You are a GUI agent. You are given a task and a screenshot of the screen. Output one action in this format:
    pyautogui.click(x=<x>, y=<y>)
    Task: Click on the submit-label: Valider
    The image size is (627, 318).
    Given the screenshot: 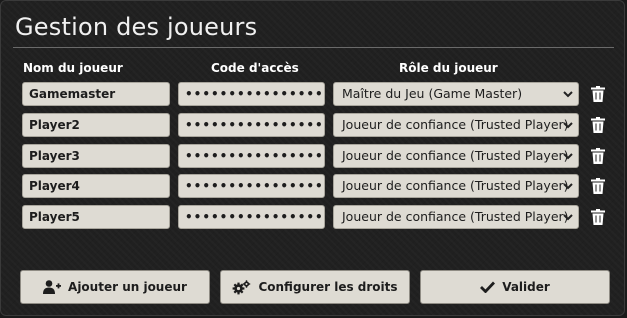 What is the action you would take?
    pyautogui.click(x=526, y=287)
    